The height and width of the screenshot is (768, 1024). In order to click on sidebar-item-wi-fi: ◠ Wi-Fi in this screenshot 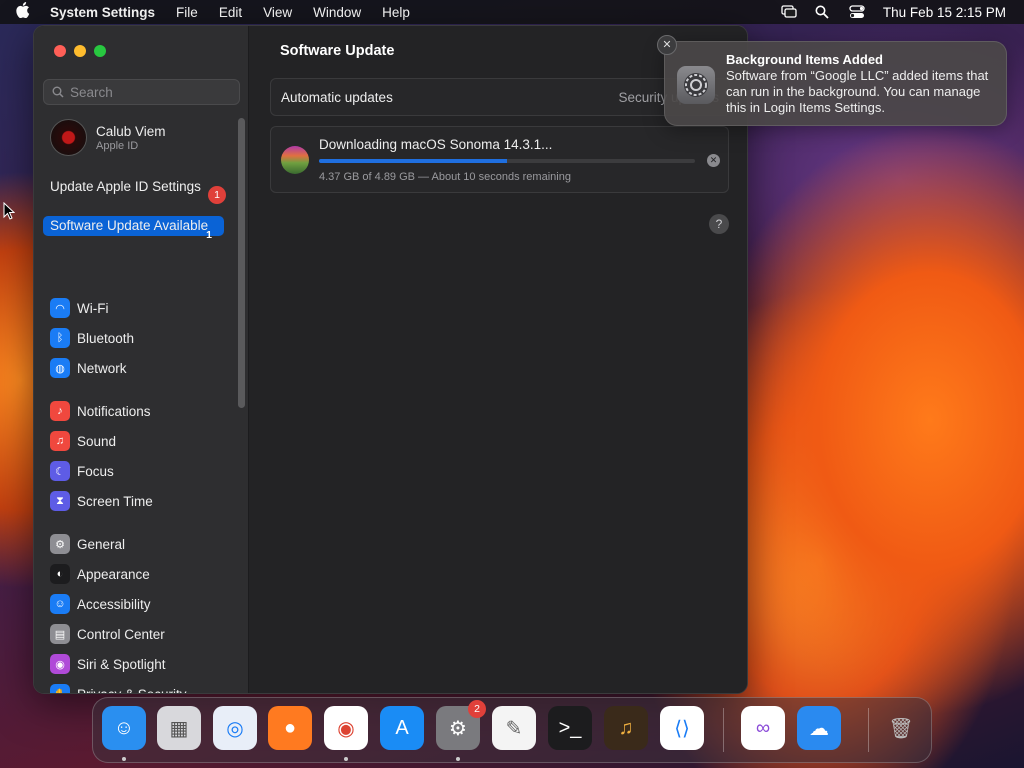, I will do `click(79, 308)`.